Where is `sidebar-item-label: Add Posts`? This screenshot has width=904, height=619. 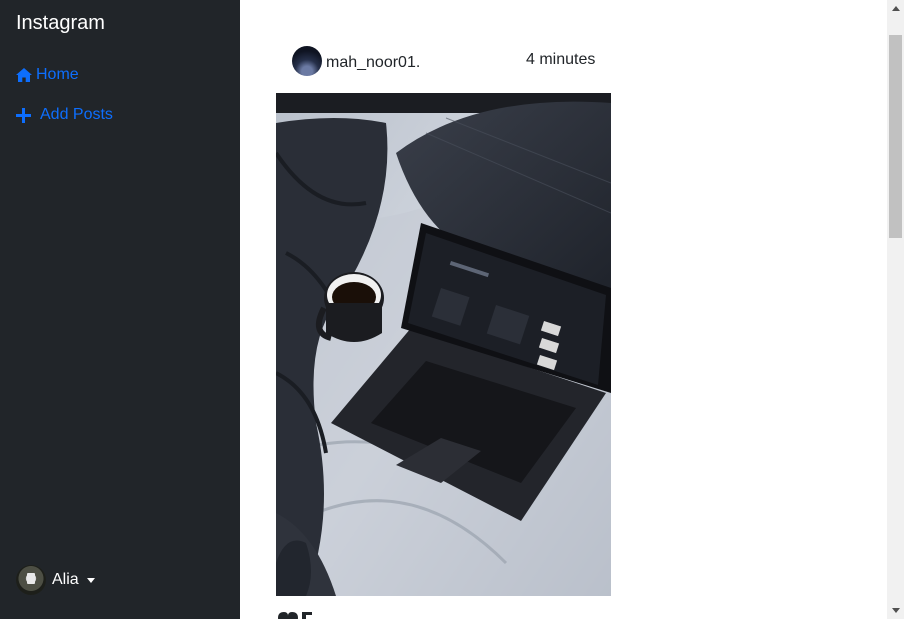 sidebar-item-label: Add Posts is located at coordinates (76, 114).